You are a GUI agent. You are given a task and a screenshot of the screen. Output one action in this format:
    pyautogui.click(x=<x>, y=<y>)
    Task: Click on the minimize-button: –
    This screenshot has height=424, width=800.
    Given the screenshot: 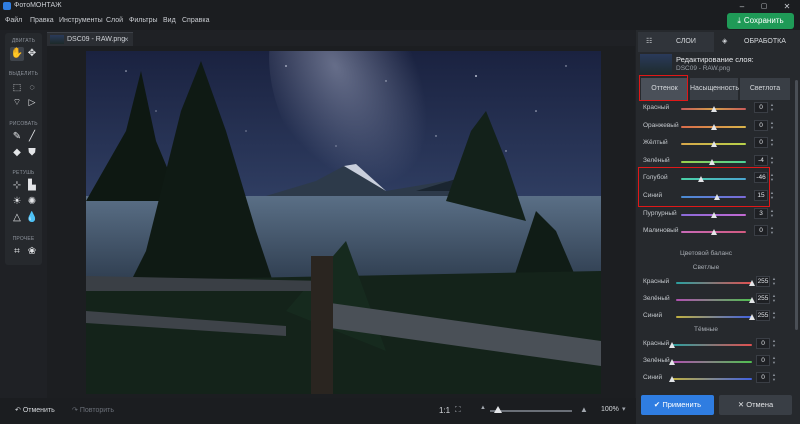 What is the action you would take?
    pyautogui.click(x=742, y=6)
    